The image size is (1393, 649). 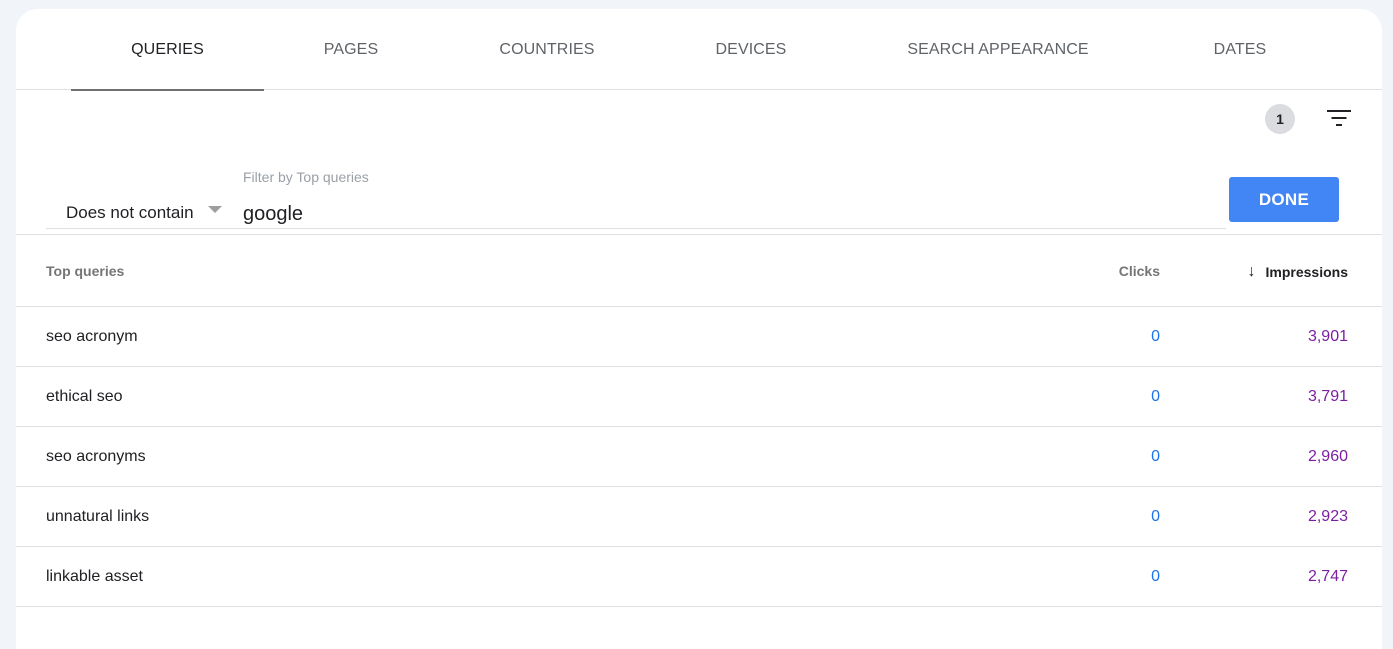 I want to click on active-filter-count-badge: 1, so click(x=1280, y=119).